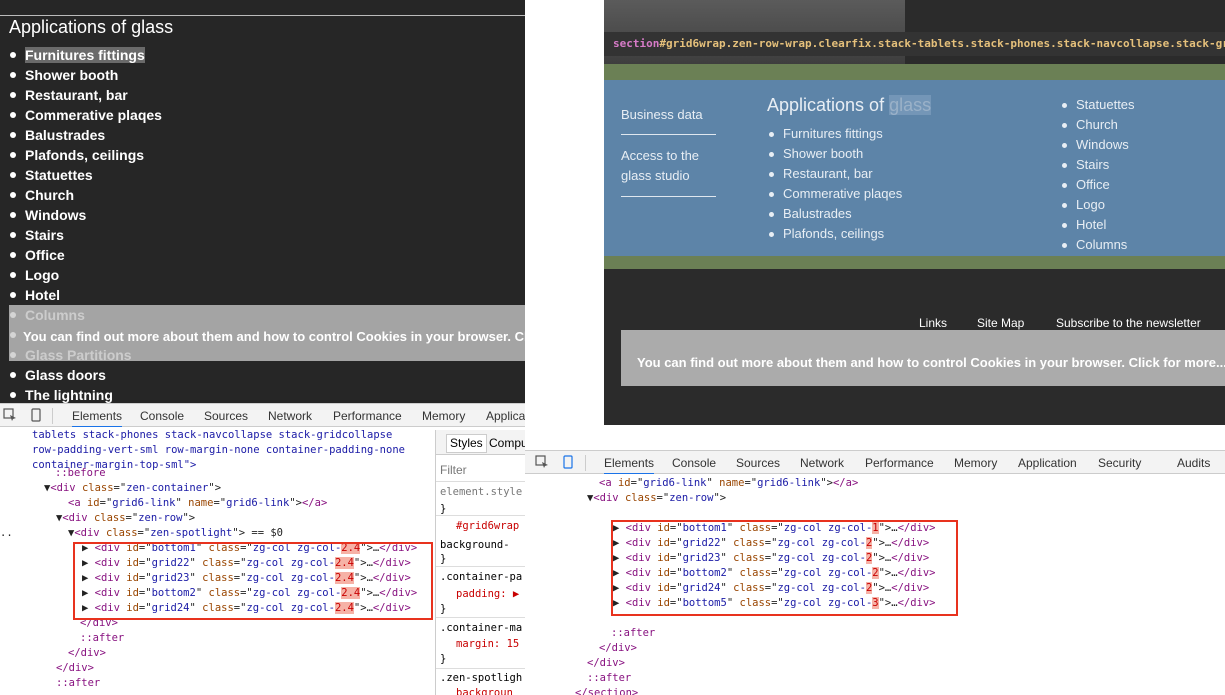  I want to click on list-item: Glass doors, so click(86, 375).